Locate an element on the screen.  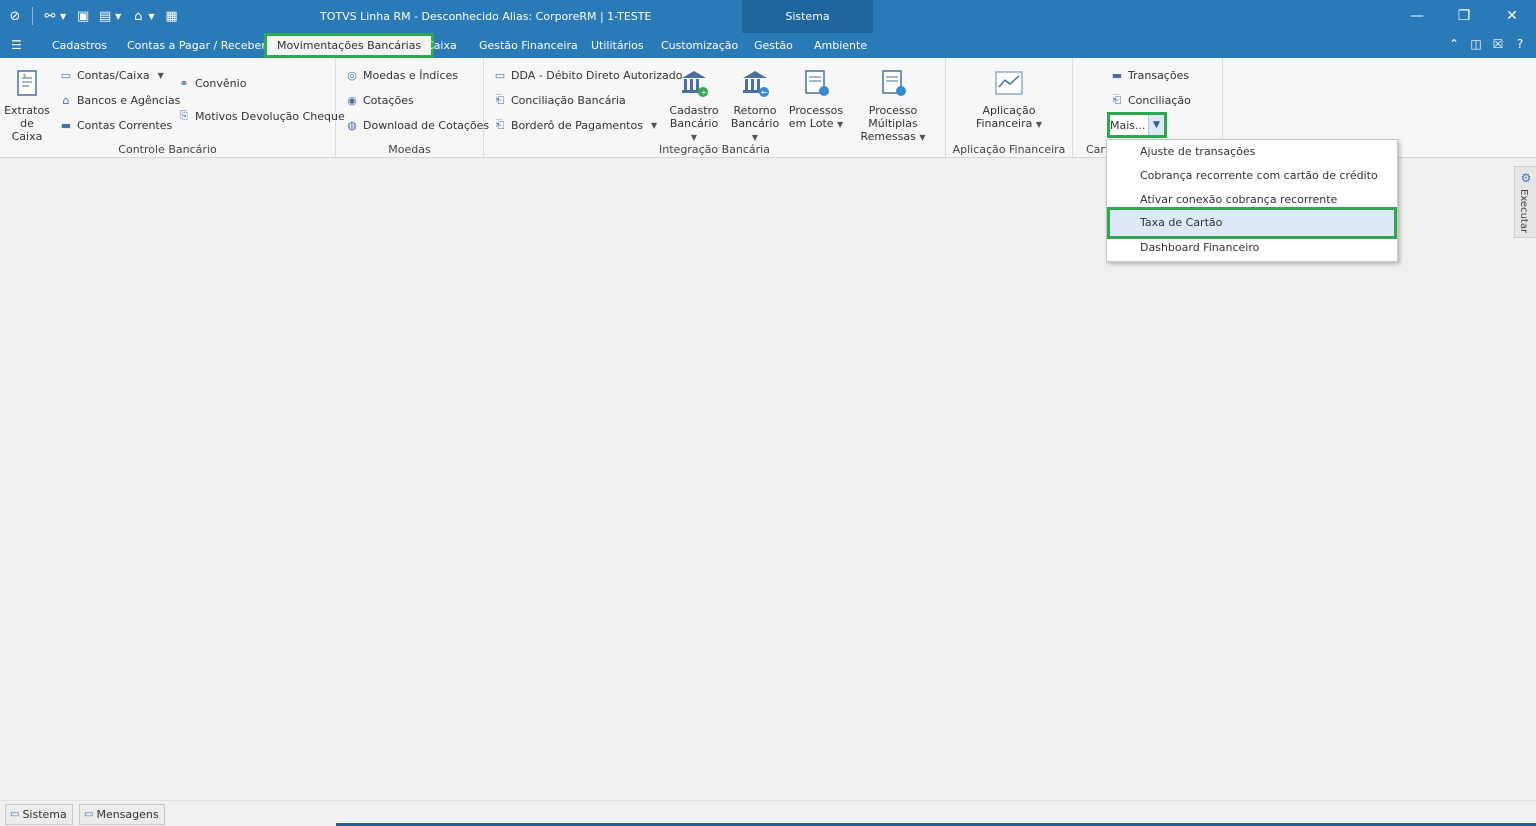
retorno-bancario-button: ← Retorno Bancário ▼ is located at coordinates (755, 106).